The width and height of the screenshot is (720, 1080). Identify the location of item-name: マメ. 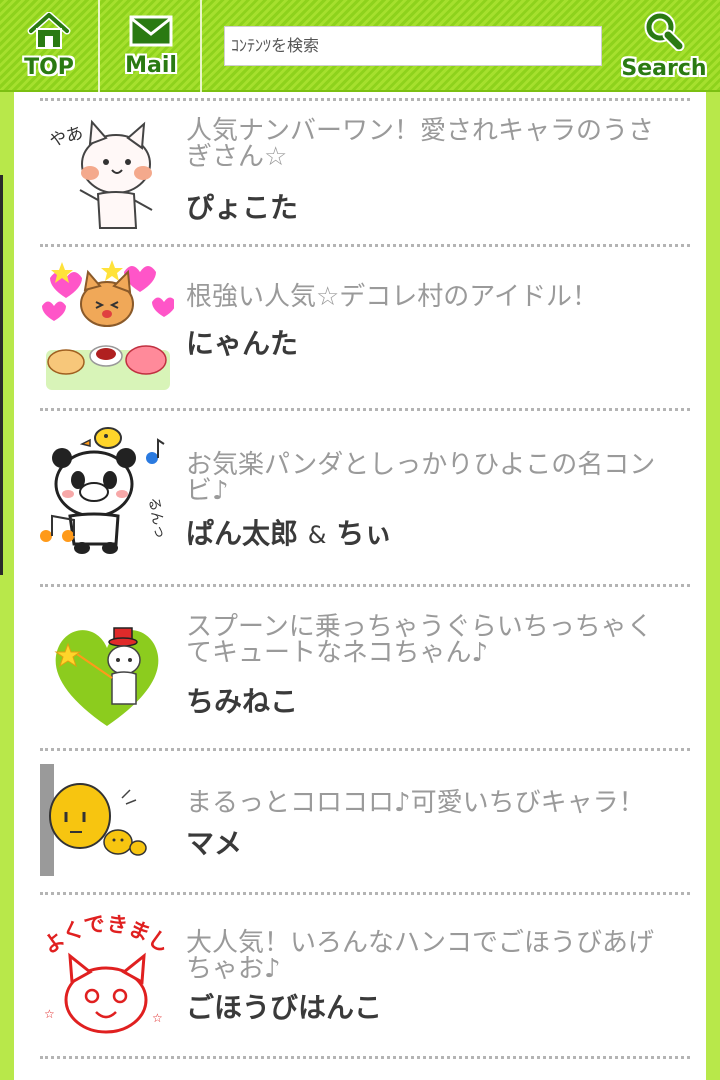
(214, 843).